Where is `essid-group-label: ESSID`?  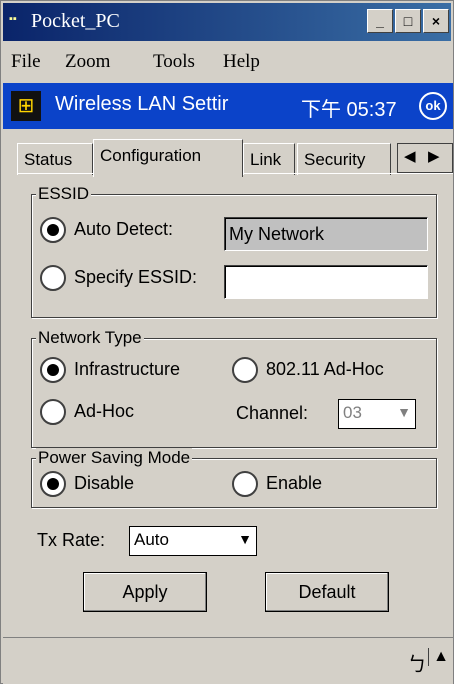 essid-group-label: ESSID is located at coordinates (64, 194).